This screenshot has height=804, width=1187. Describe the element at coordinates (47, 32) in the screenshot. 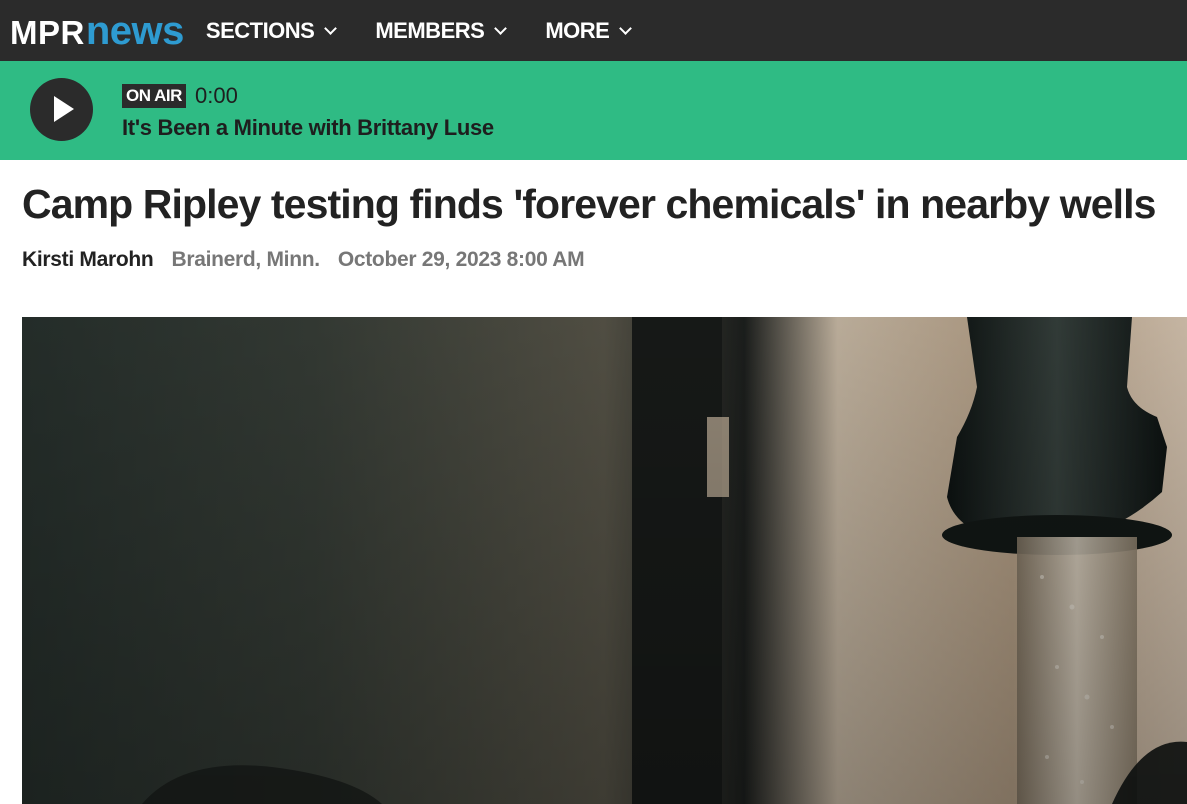

I see `logo-mpr-text: MPR` at that location.